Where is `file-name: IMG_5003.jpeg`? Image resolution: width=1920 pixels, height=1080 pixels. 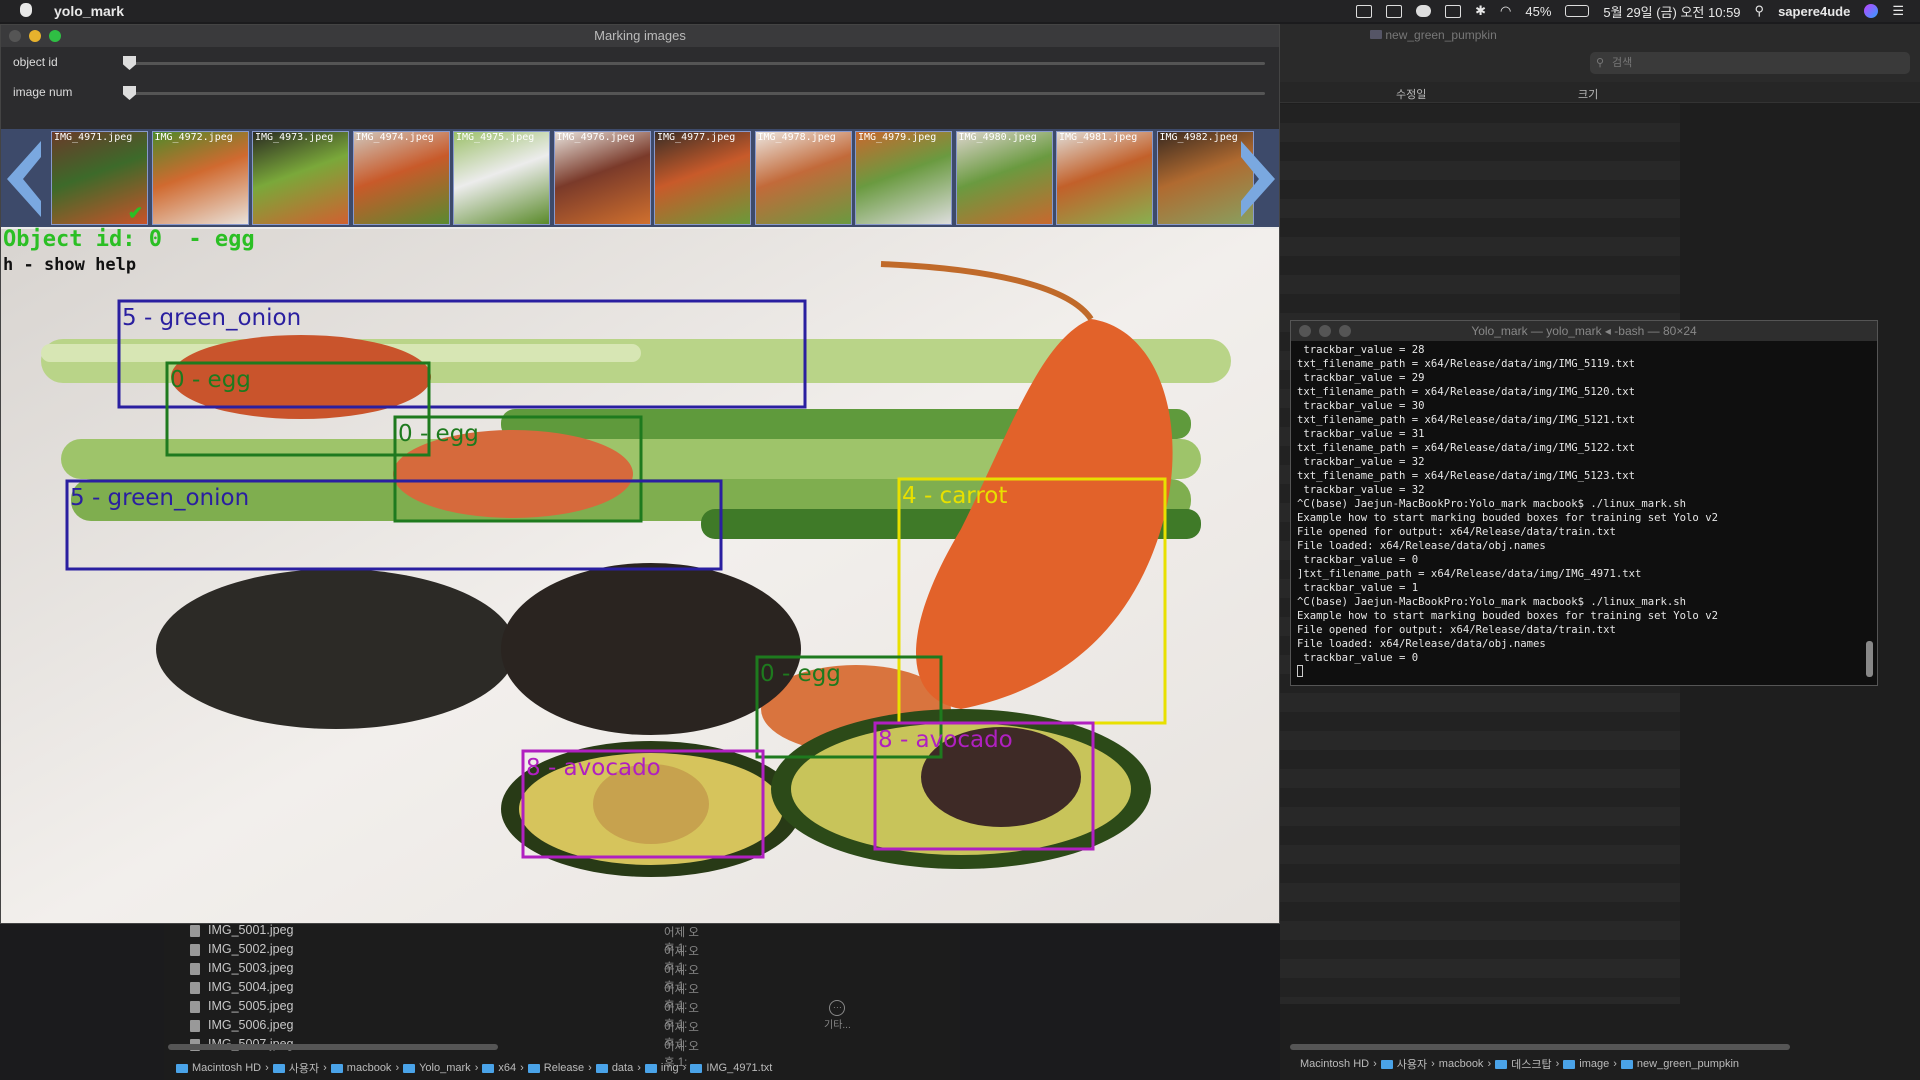 file-name: IMG_5003.jpeg is located at coordinates (251, 968).